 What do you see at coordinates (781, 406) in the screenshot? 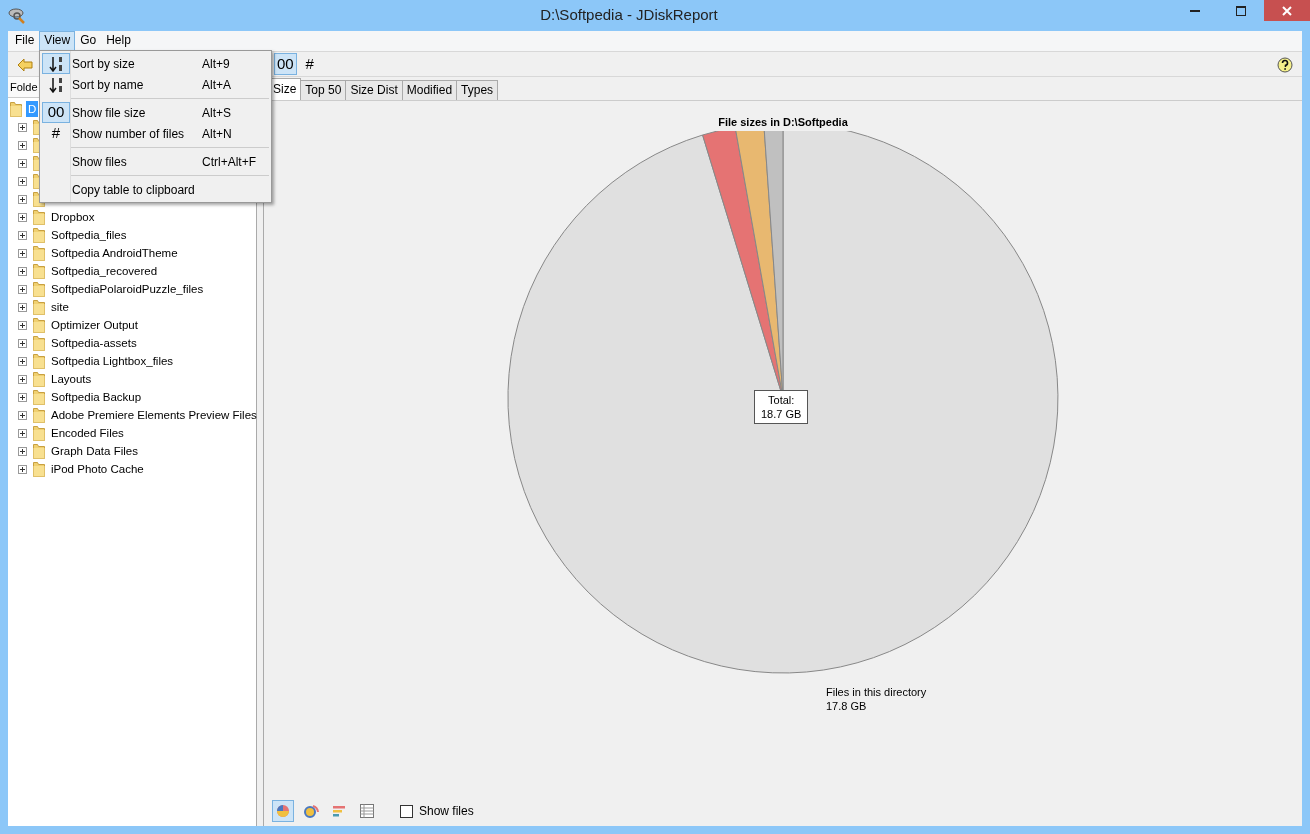
I see `total-label: Total: 18.7 GB` at bounding box center [781, 406].